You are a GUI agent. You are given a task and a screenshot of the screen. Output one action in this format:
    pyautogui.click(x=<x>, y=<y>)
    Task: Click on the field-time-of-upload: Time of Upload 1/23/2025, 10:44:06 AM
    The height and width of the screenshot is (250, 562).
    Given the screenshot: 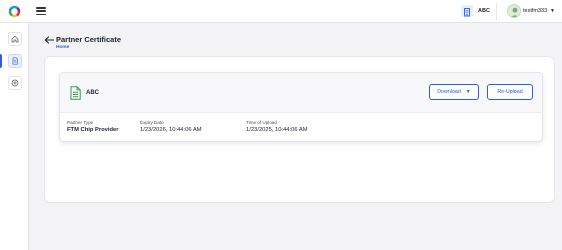 What is the action you would take?
    pyautogui.click(x=277, y=126)
    